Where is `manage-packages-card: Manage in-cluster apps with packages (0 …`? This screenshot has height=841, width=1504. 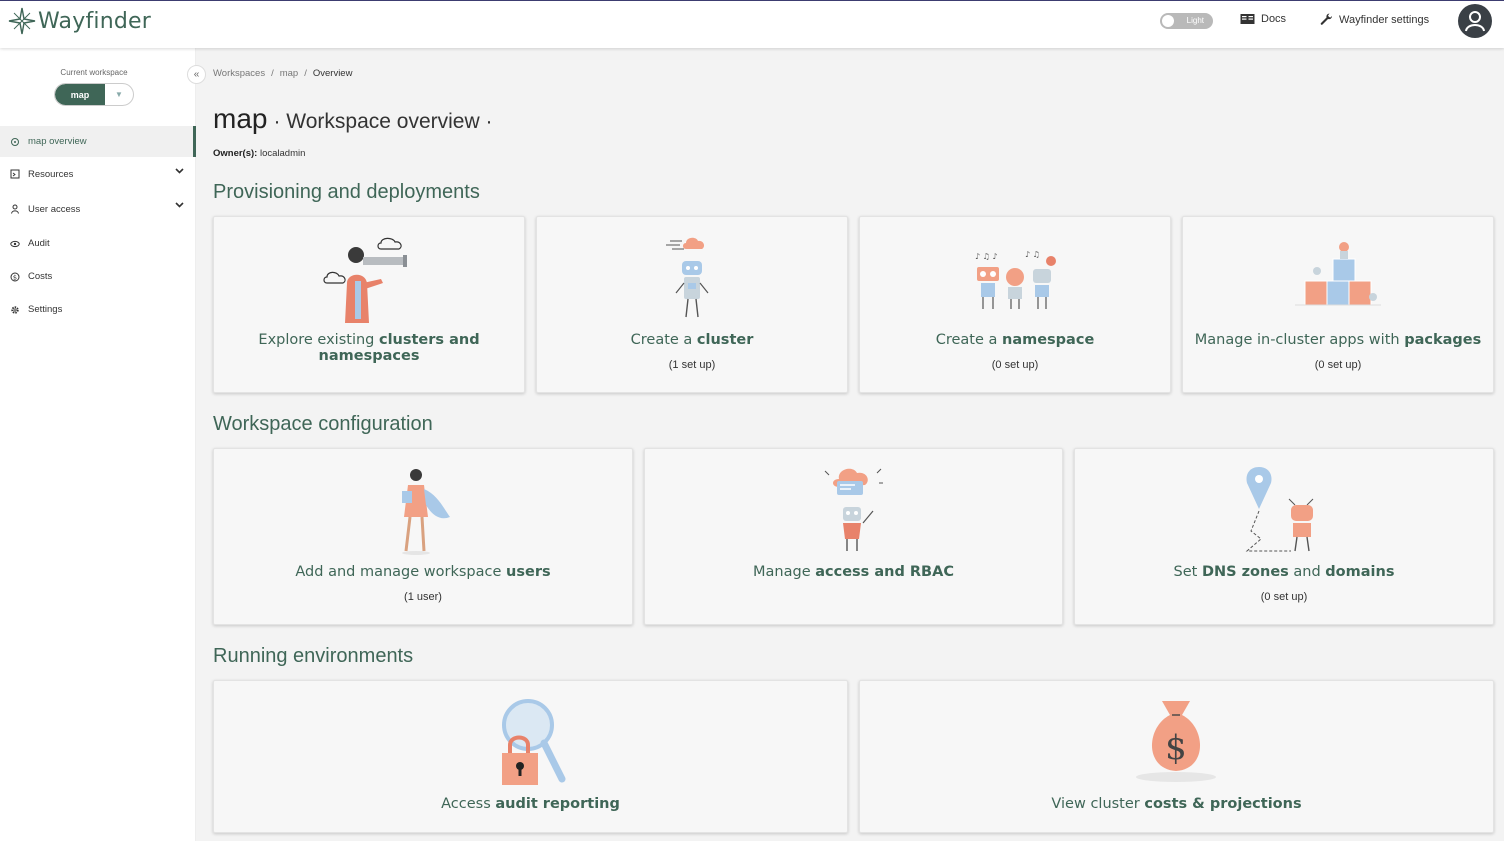 manage-packages-card: Manage in-cluster apps with packages (0 … is located at coordinates (1338, 304).